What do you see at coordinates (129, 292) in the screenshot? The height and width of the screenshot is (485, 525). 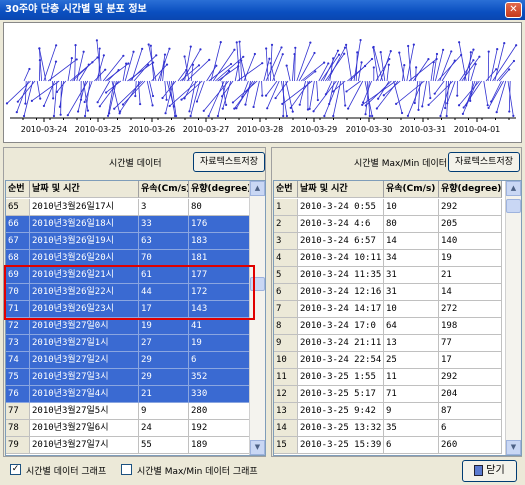 I see `highlight-box` at bounding box center [129, 292].